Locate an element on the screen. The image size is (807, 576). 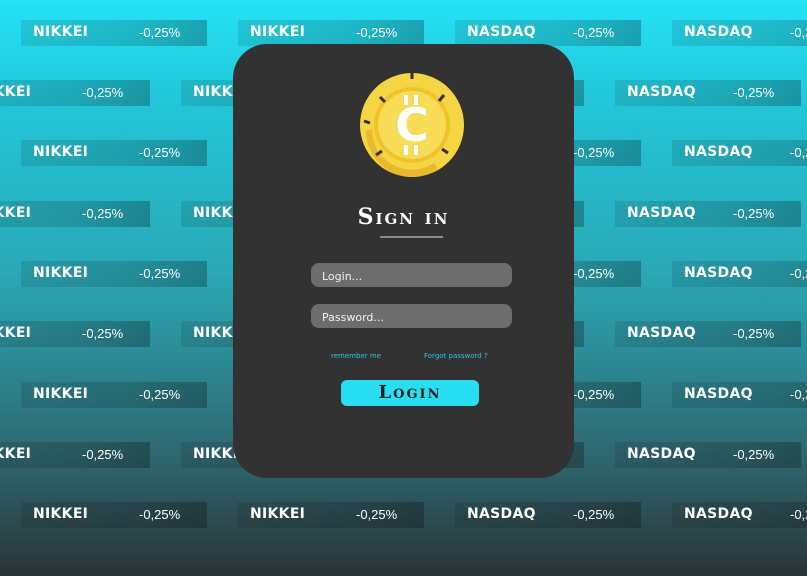
crypto-coin-icon: C is located at coordinates (412, 125).